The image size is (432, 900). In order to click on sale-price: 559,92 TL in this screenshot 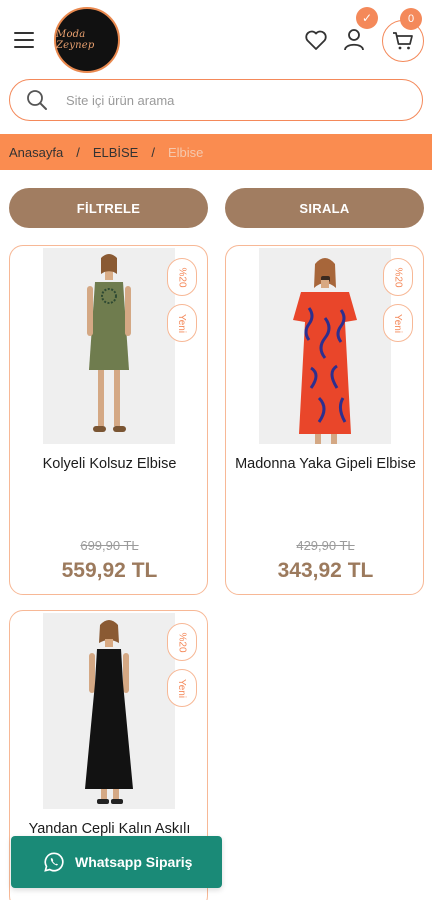, I will do `click(109, 570)`.